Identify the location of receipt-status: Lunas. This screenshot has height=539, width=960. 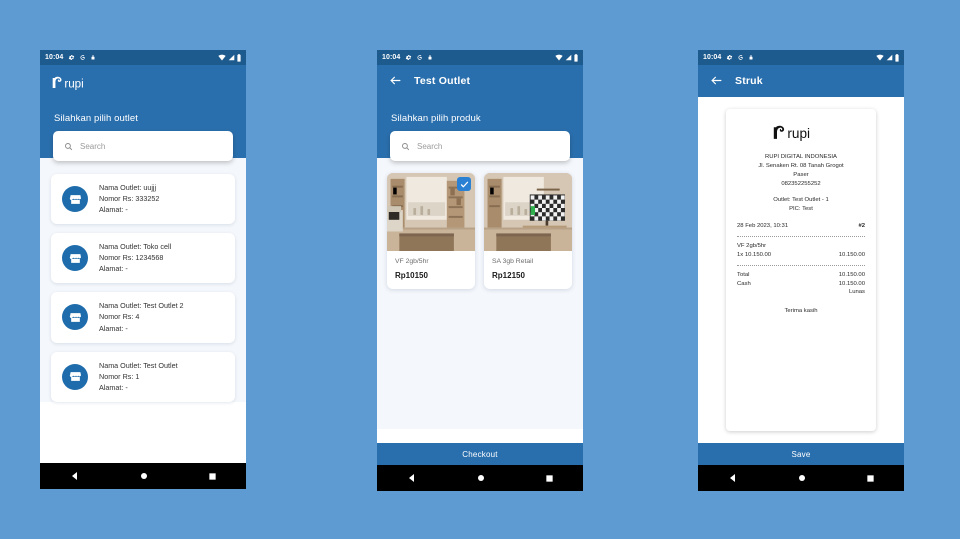
(856, 292).